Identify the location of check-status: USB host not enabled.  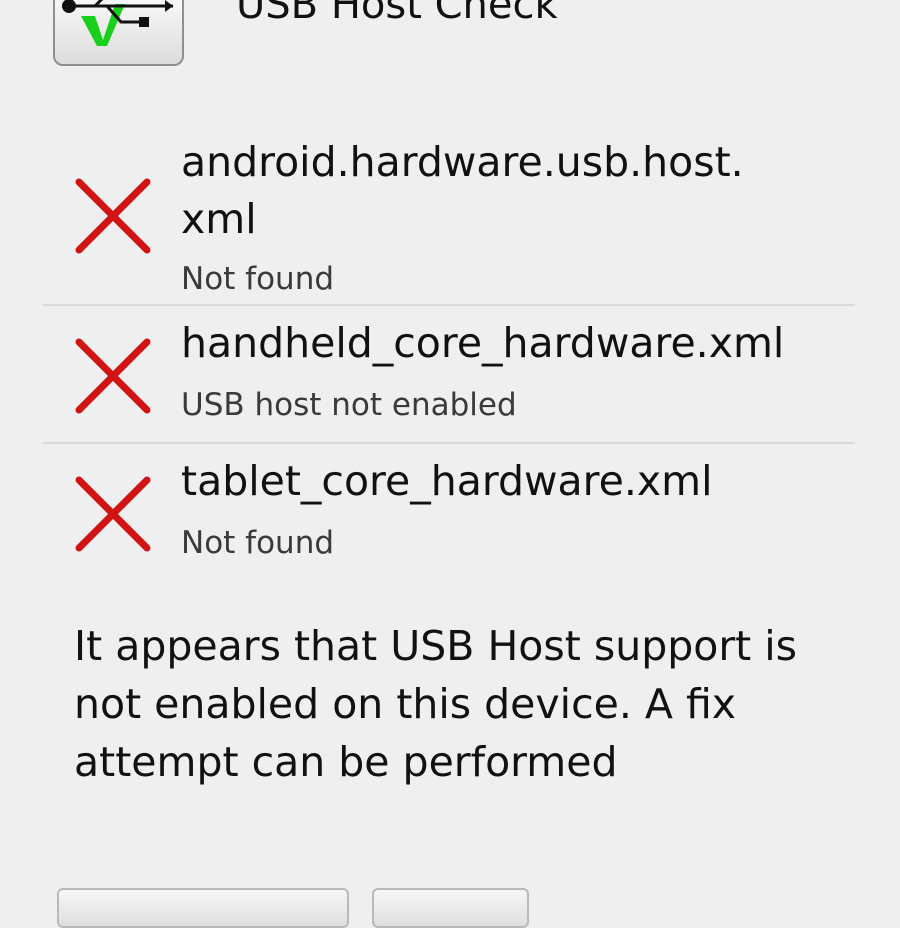
(349, 405).